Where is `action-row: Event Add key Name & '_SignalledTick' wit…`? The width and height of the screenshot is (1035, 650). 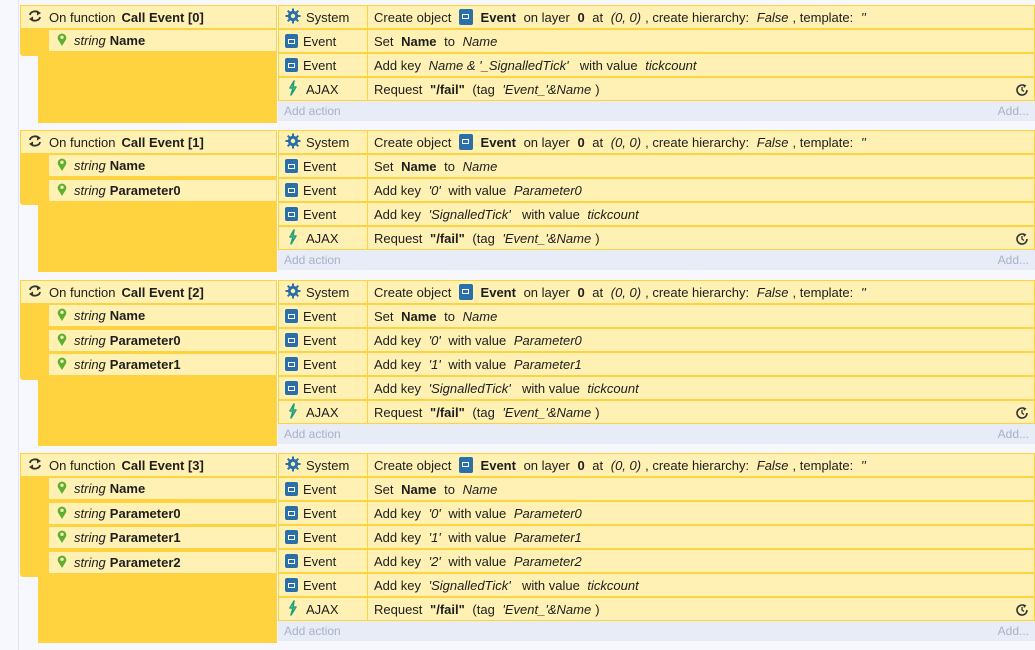
action-row: Event Add key Name & '_SignalledTick' wit… is located at coordinates (656, 65).